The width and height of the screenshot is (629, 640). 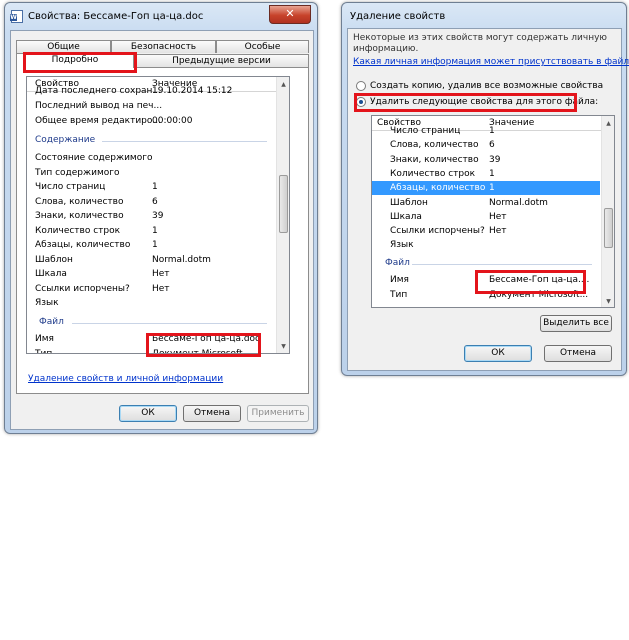 I want to click on property-value: 00:00:00, so click(x=172, y=121).